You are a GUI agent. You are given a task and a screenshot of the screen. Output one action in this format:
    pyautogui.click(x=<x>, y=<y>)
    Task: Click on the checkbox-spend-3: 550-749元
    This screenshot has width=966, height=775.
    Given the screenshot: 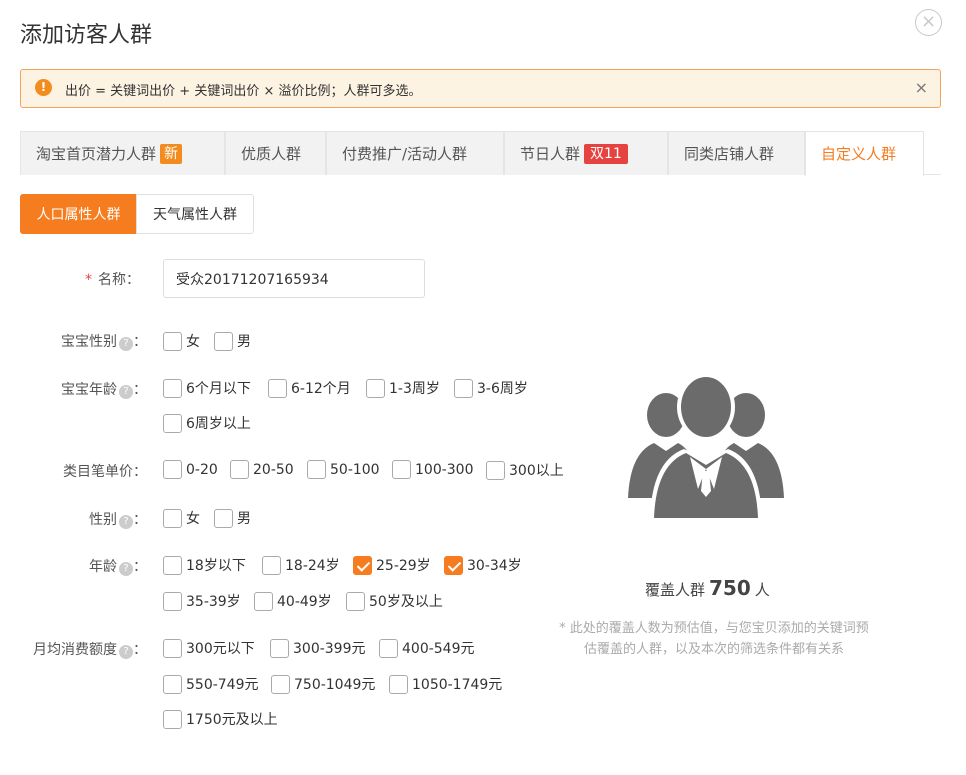 What is the action you would take?
    pyautogui.click(x=211, y=684)
    